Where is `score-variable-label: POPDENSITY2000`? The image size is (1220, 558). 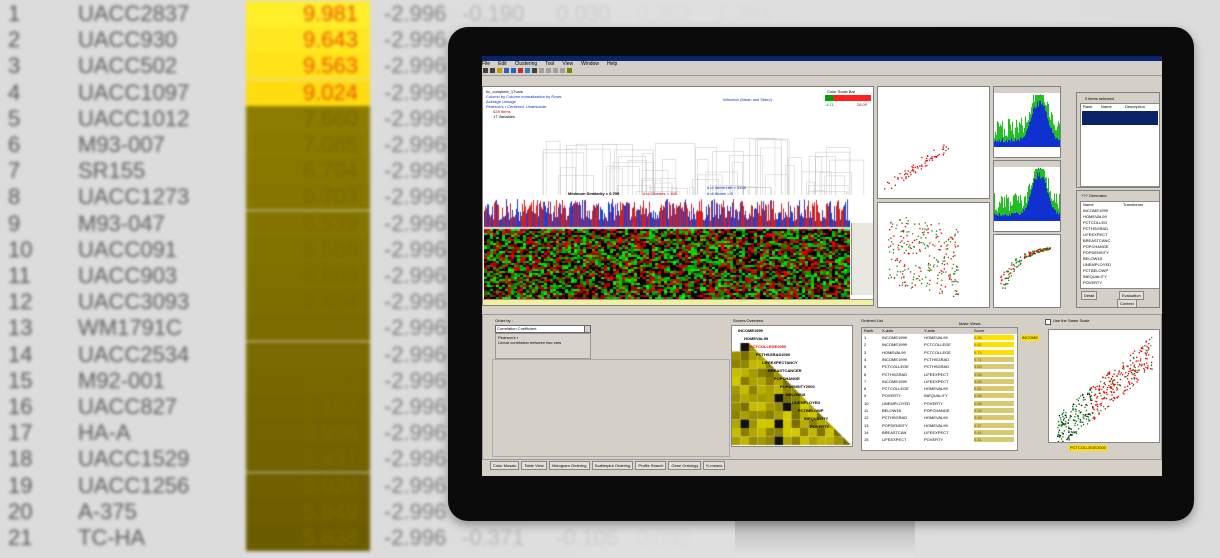
score-variable-label: POPDENSITY2000 is located at coordinates (797, 386).